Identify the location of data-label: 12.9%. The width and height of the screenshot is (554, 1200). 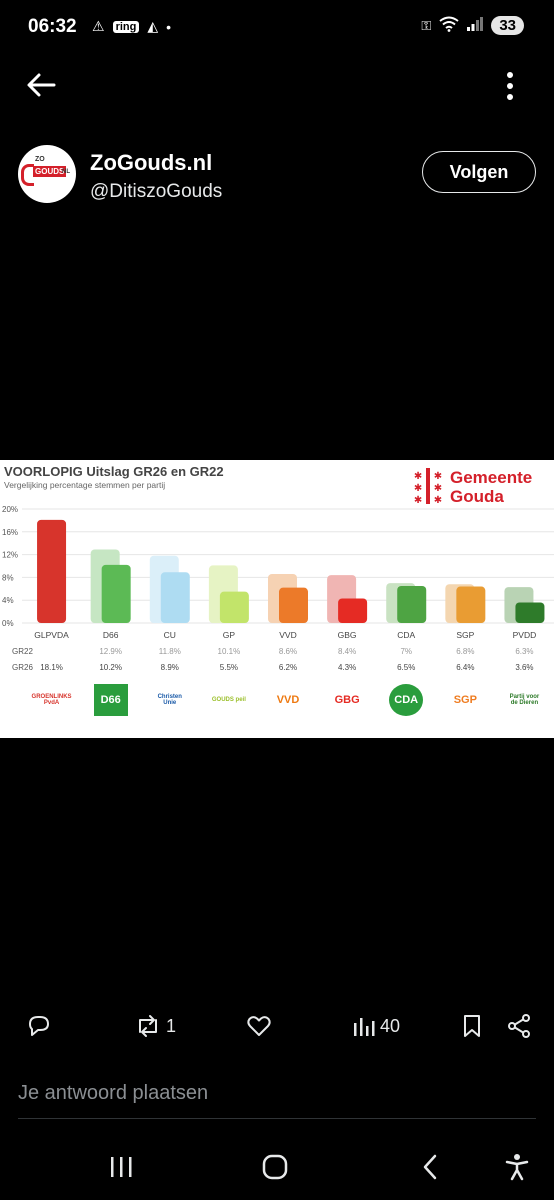
(110, 651).